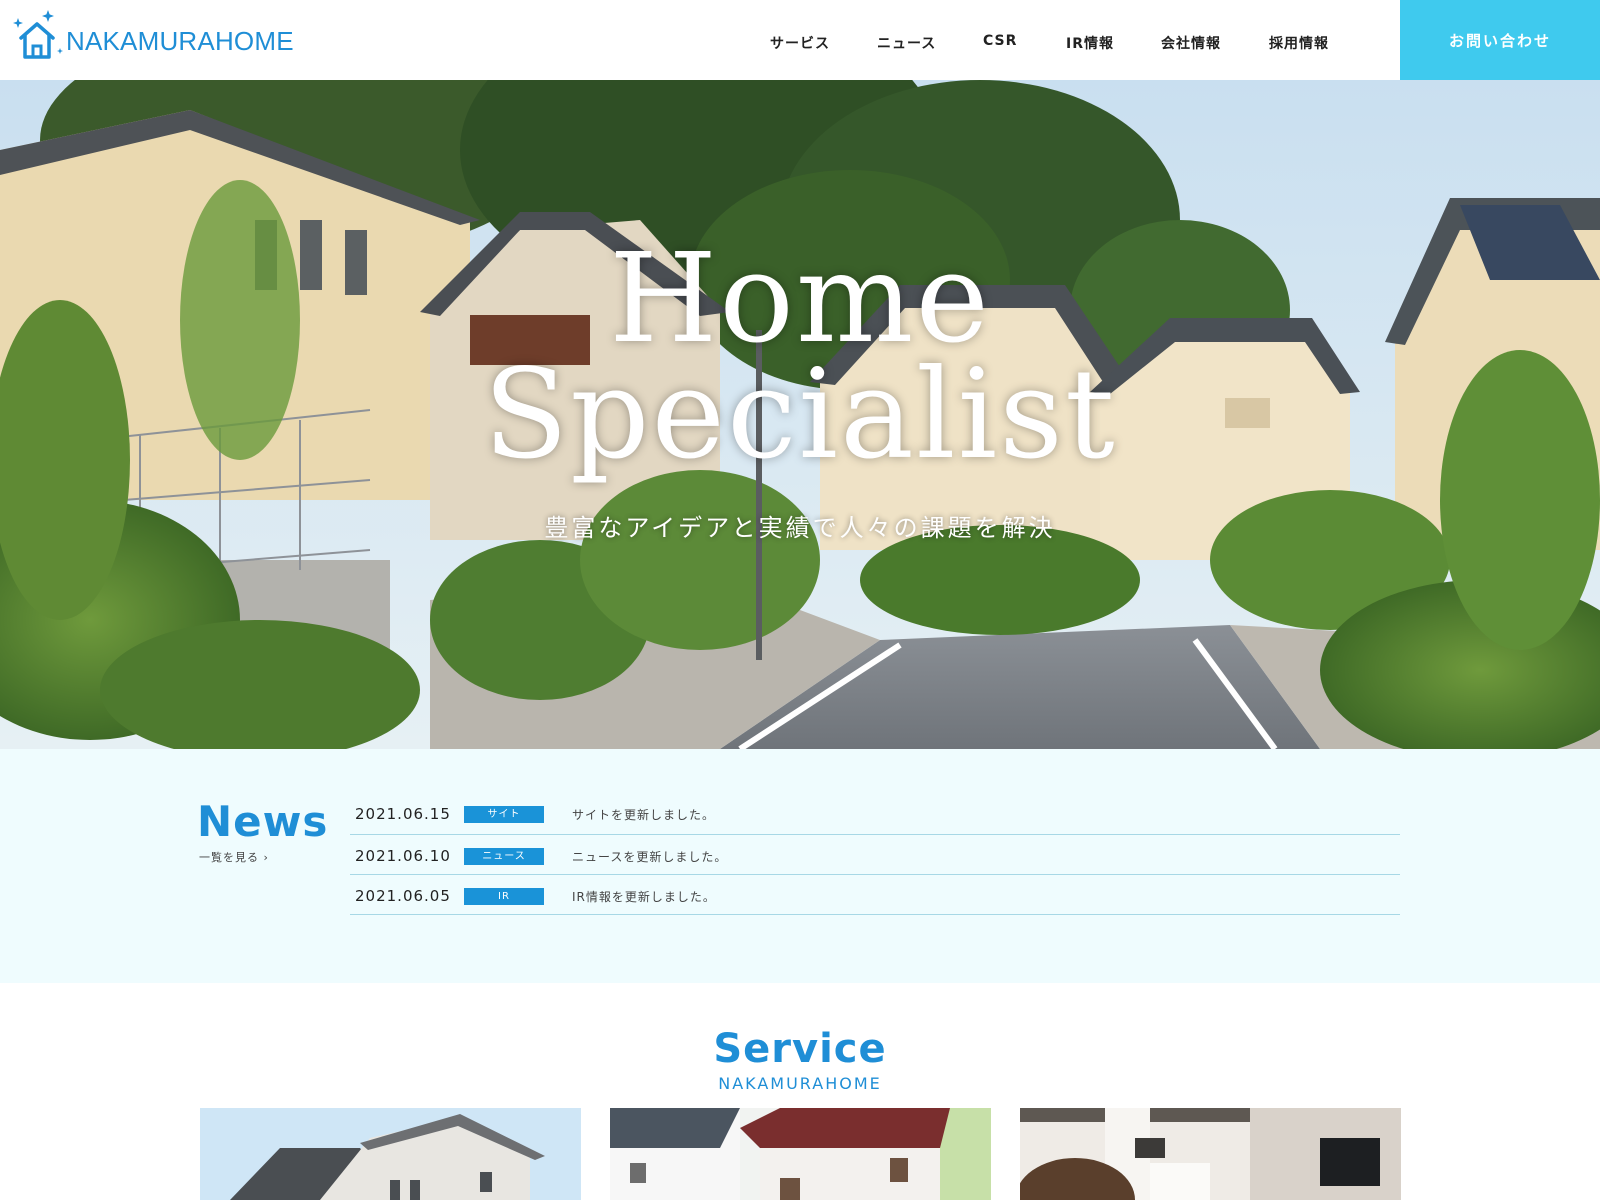  I want to click on service-card-interior, so click(1210, 1154).